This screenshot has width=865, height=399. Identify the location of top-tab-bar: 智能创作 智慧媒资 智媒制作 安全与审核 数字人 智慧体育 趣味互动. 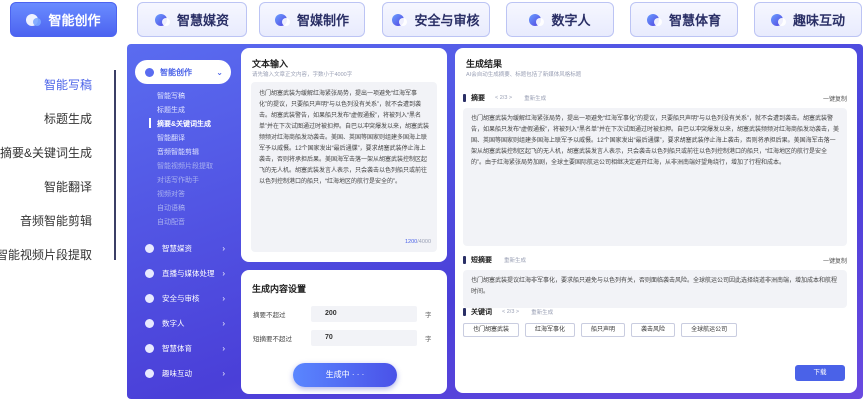
(432, 20).